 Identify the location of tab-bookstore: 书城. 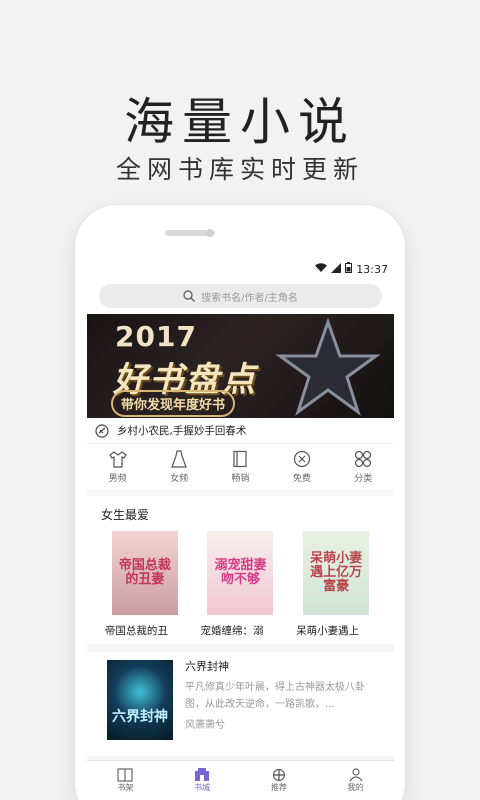
(202, 780).